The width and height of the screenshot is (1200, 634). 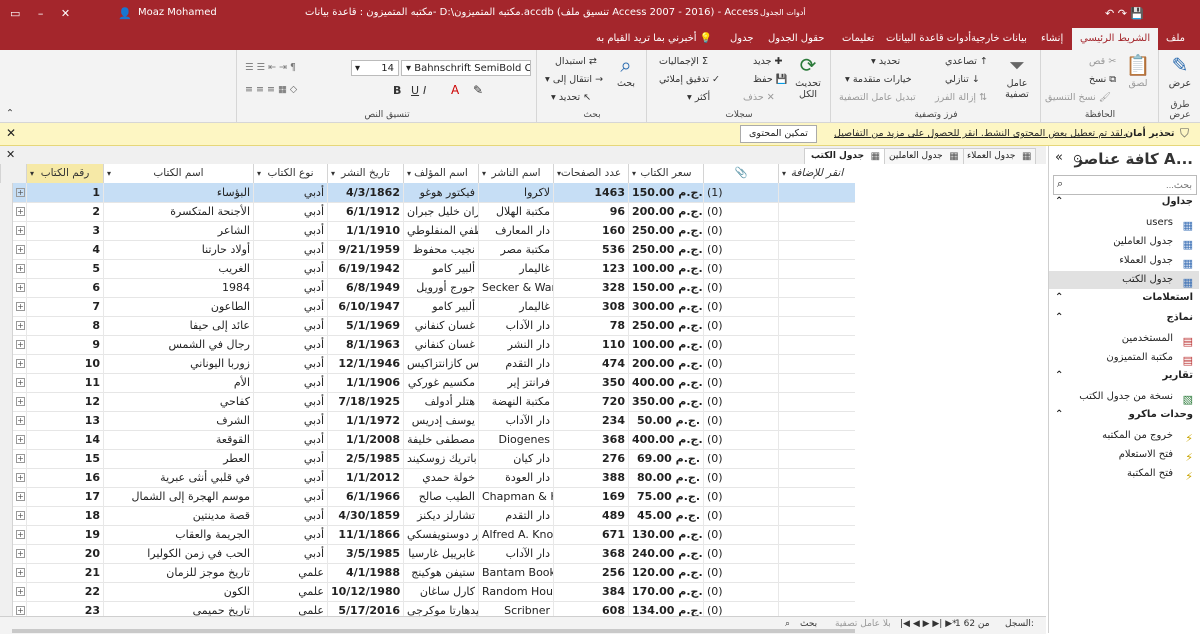 I want to click on nav-section-header: ⌃ وحدات ماكرو, so click(x=1124, y=417).